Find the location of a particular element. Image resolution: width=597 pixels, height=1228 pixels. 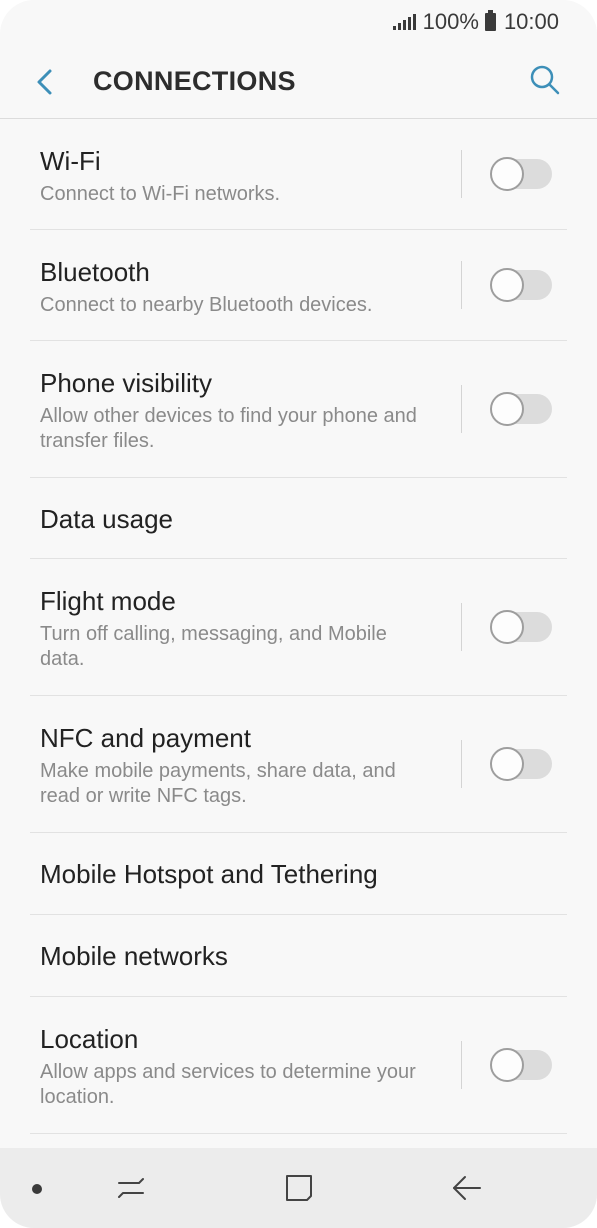

item-label: Mobile Hotspot and Tethering is located at coordinates (209, 874).